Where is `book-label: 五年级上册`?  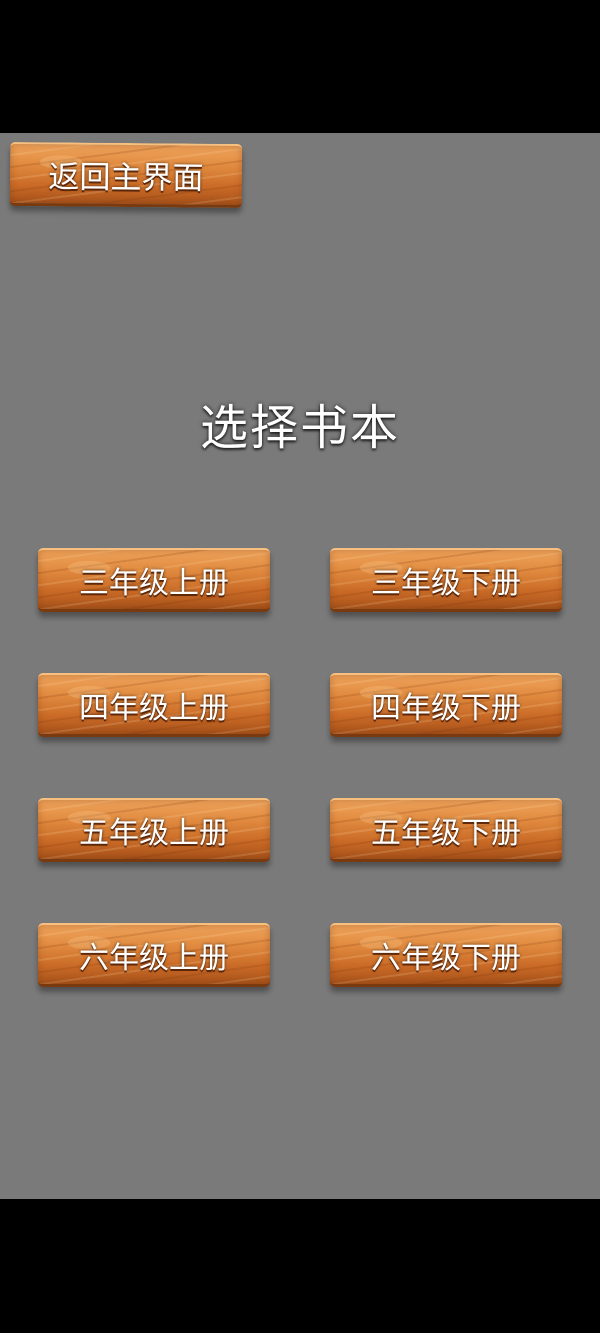 book-label: 五年级上册 is located at coordinates (154, 833).